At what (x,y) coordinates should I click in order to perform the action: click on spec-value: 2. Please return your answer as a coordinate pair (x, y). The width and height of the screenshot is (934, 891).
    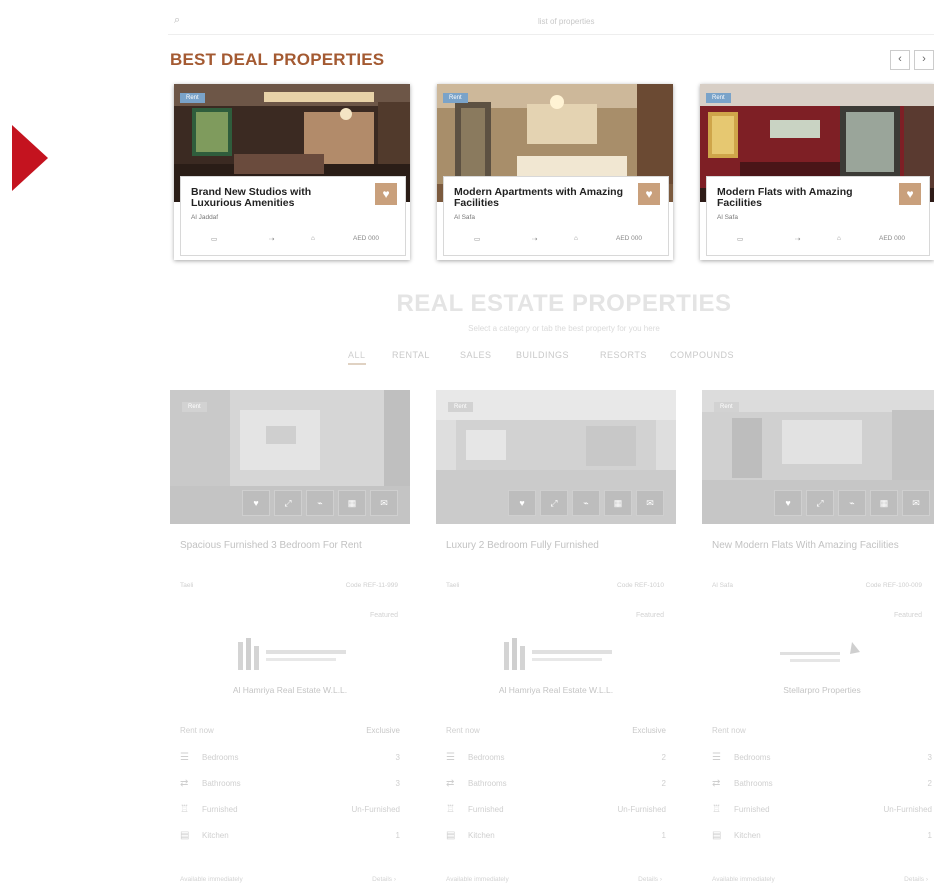
    Looking at the image, I should click on (663, 783).